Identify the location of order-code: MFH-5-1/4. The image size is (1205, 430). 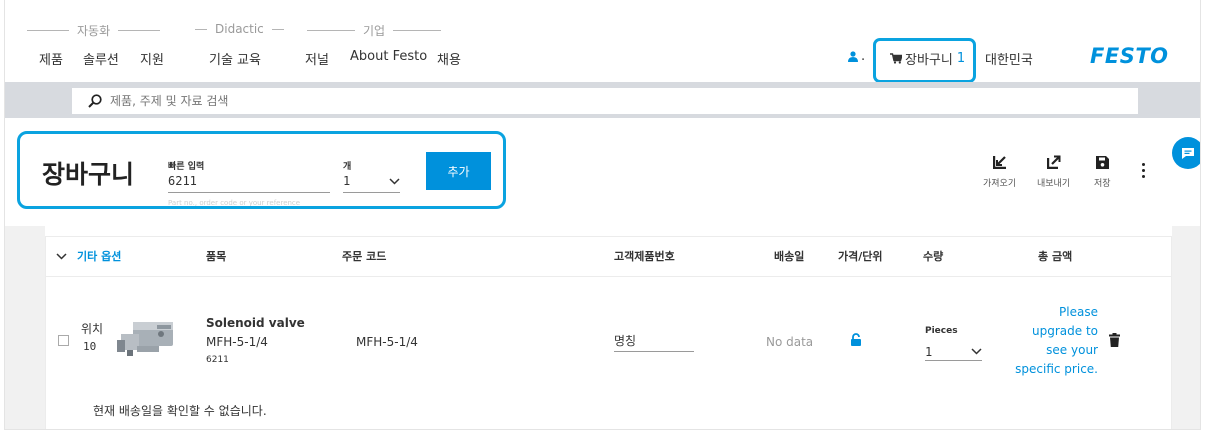
(387, 342).